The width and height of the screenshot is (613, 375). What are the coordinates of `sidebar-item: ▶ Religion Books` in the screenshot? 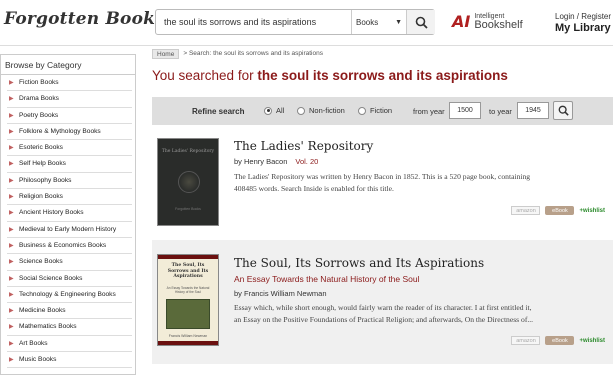 It's located at (69, 197).